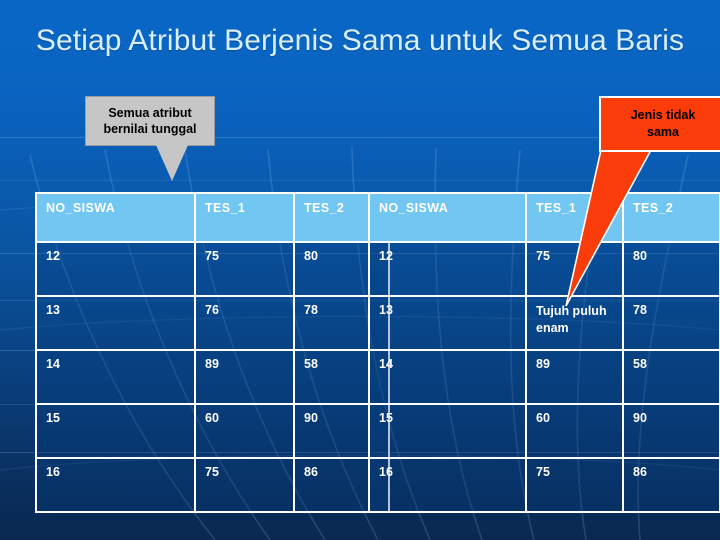  I want to click on callout-semua-atribut: Semua atribut bernilai tunggal, so click(150, 121).